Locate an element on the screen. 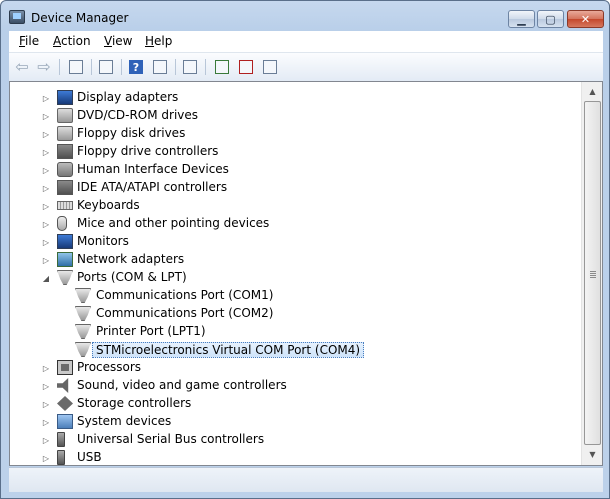 This screenshot has width=610, height=499. tree-child-item: Communications Port (COM1) is located at coordinates (290, 296).